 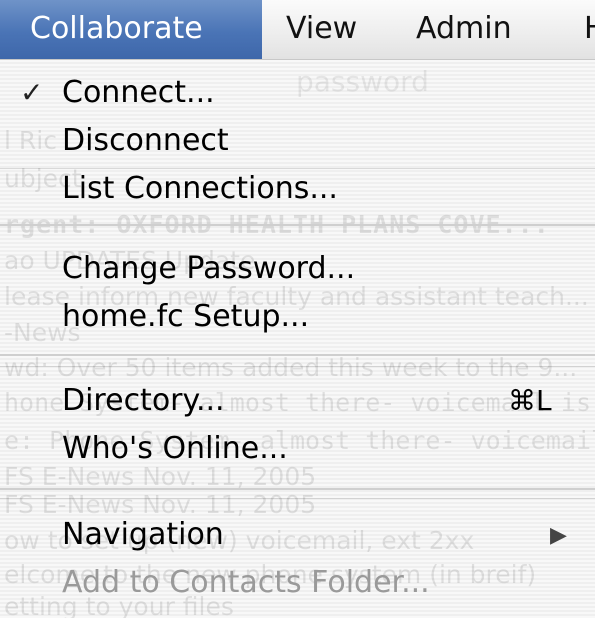 What do you see at coordinates (464, 29) in the screenshot?
I see `menubar-admin: Admin` at bounding box center [464, 29].